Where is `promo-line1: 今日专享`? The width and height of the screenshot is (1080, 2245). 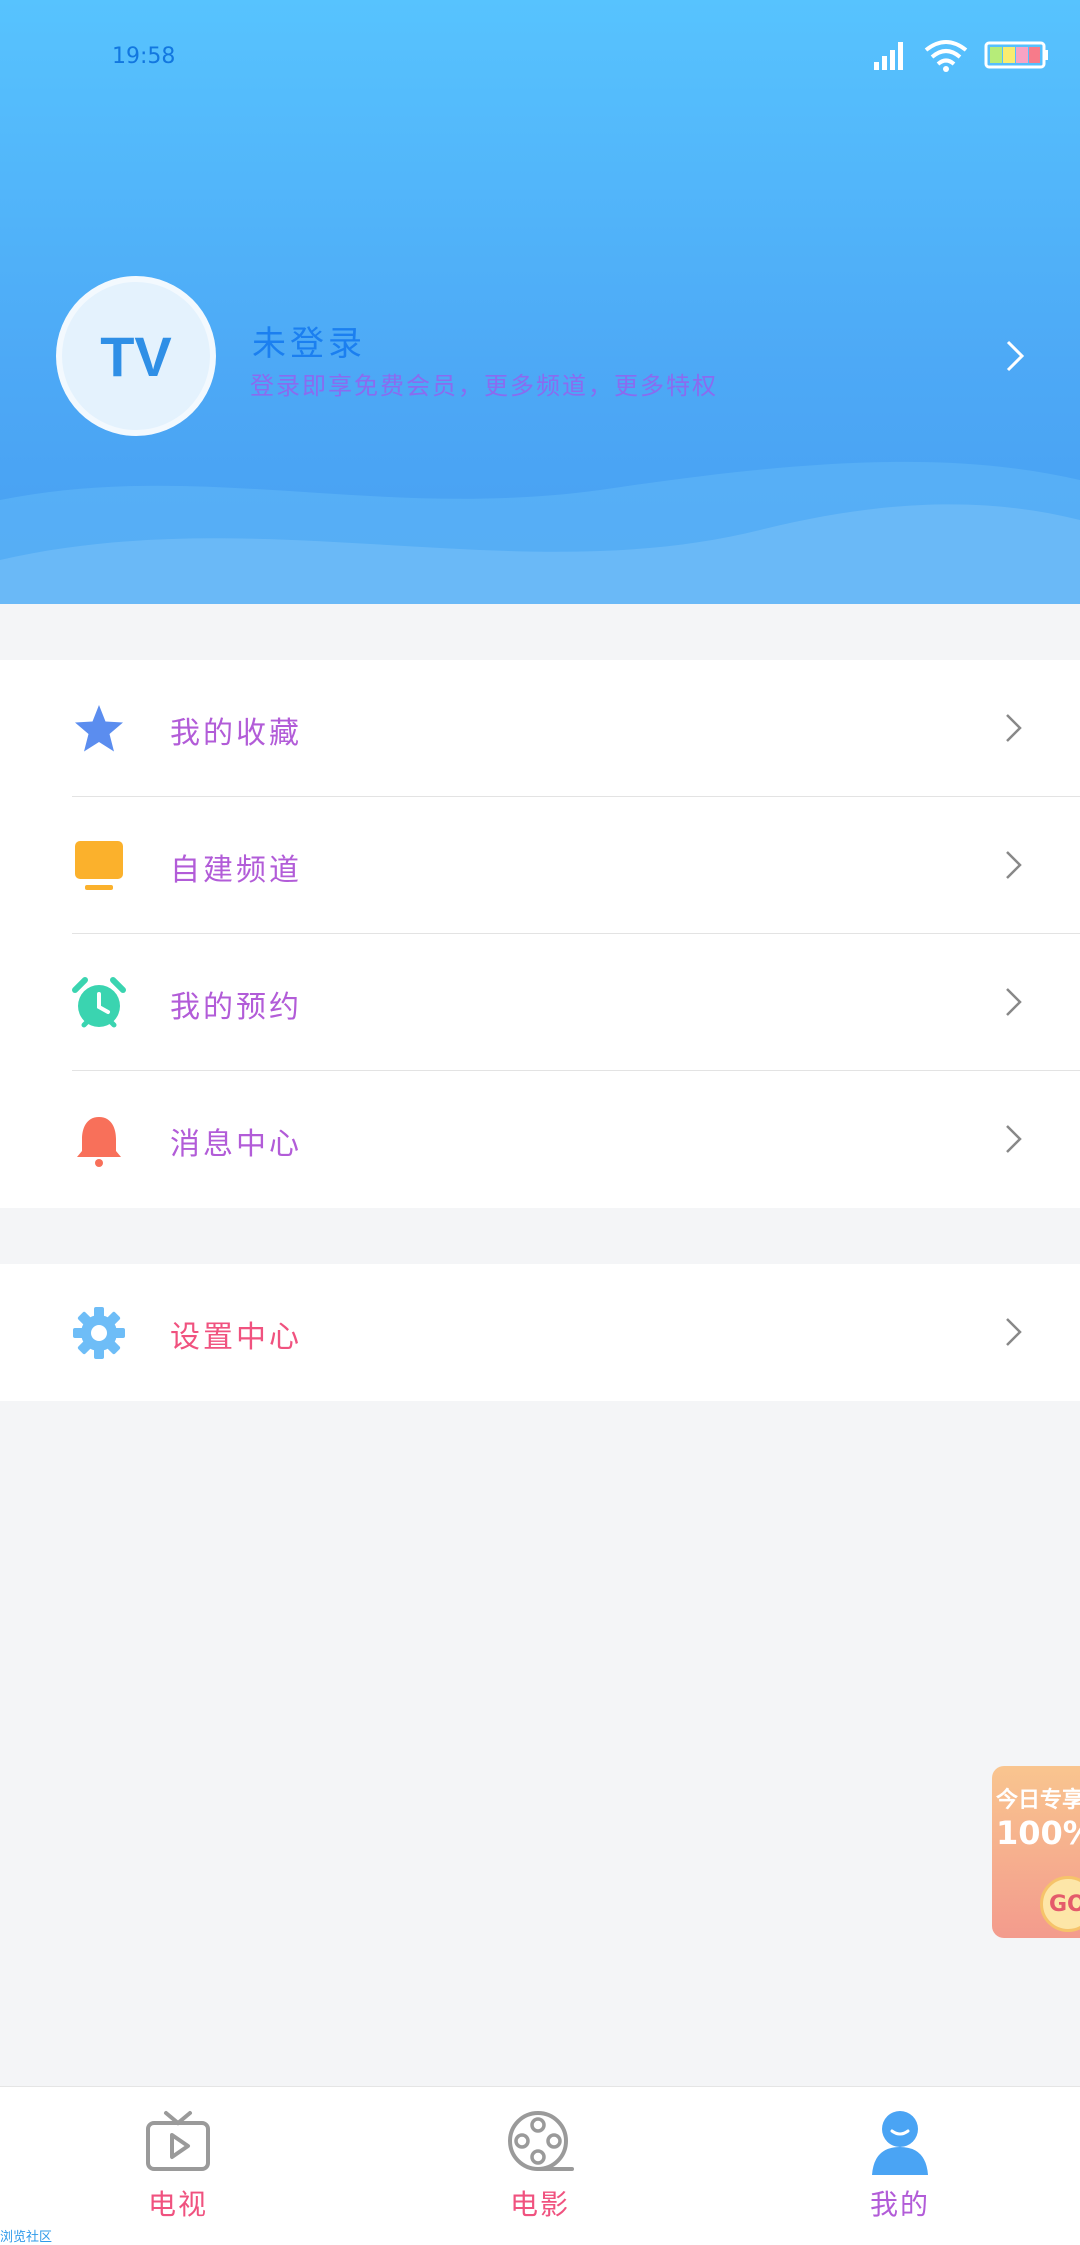 promo-line1: 今日专享 is located at coordinates (1038, 1800).